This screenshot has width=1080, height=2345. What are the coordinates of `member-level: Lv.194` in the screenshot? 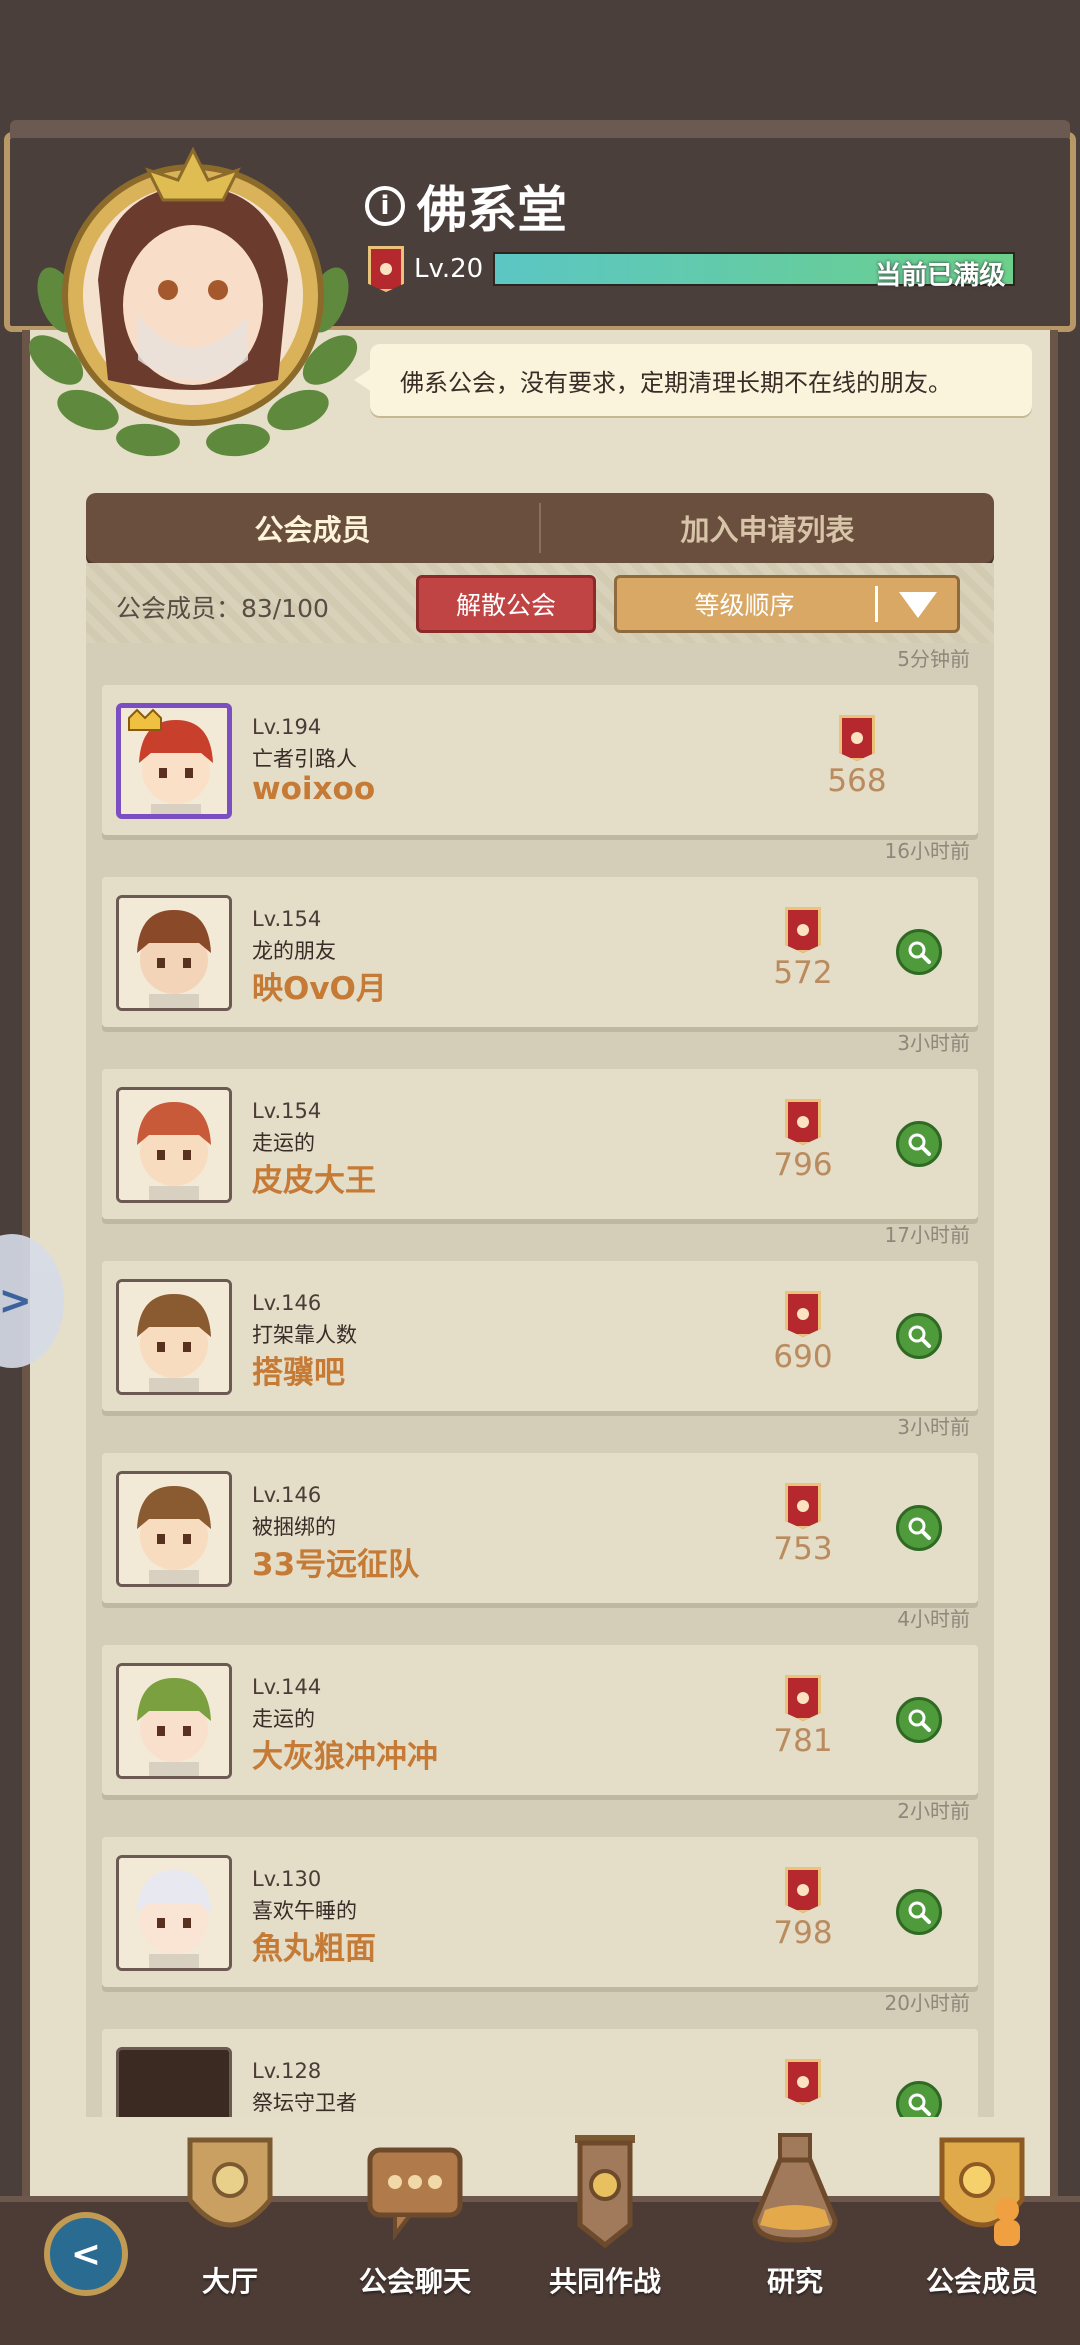 It's located at (287, 727).